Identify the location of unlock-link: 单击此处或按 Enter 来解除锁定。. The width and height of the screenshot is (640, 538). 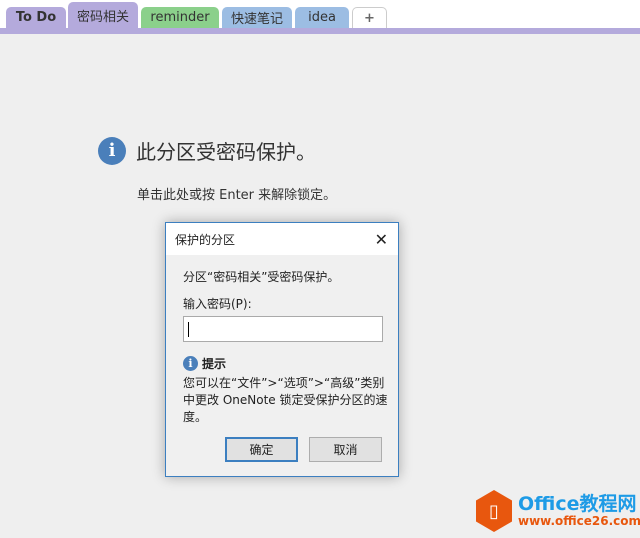
(236, 193).